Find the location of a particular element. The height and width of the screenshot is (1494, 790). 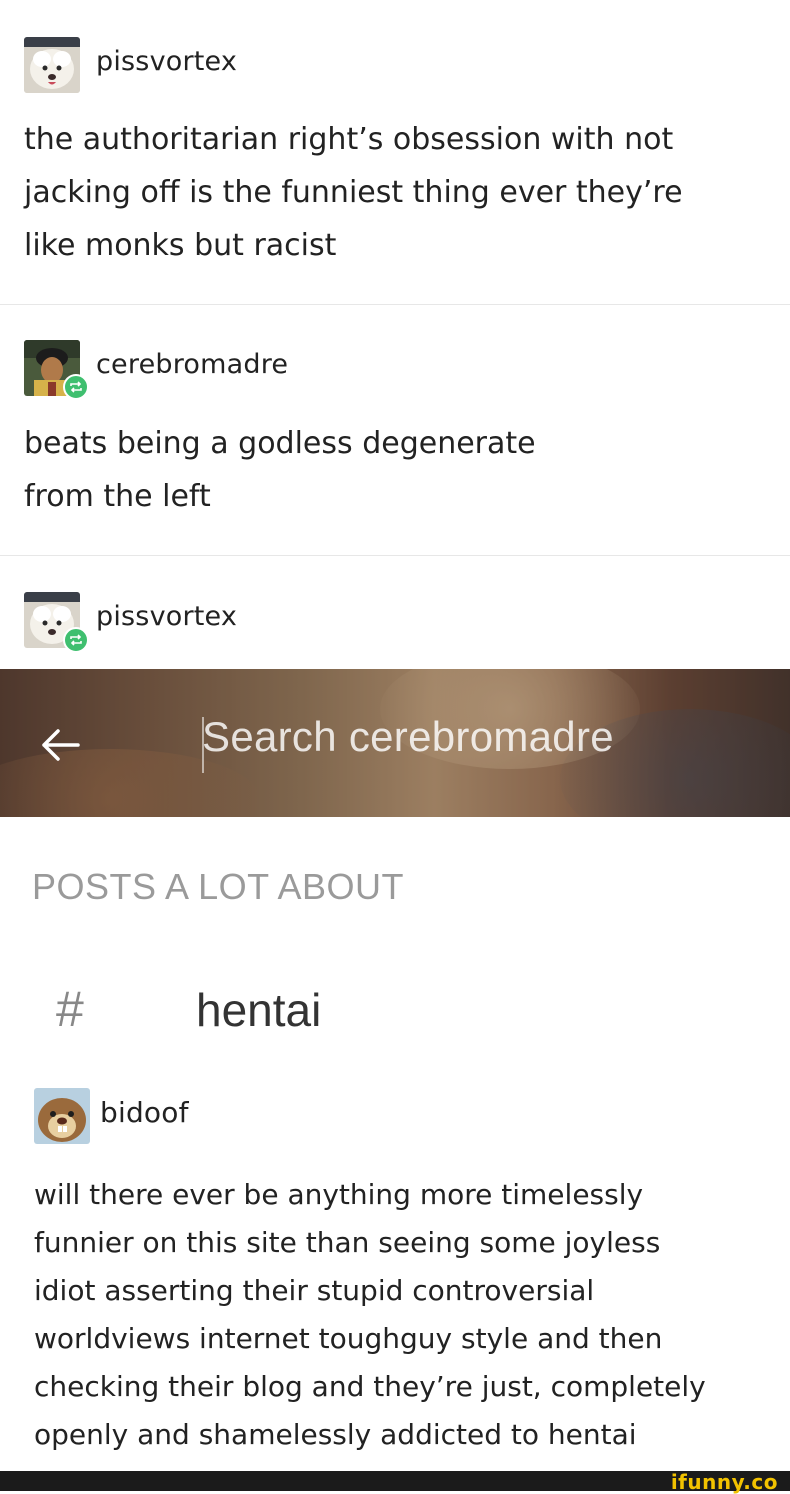

avatar-bidoof is located at coordinates (62, 1116).